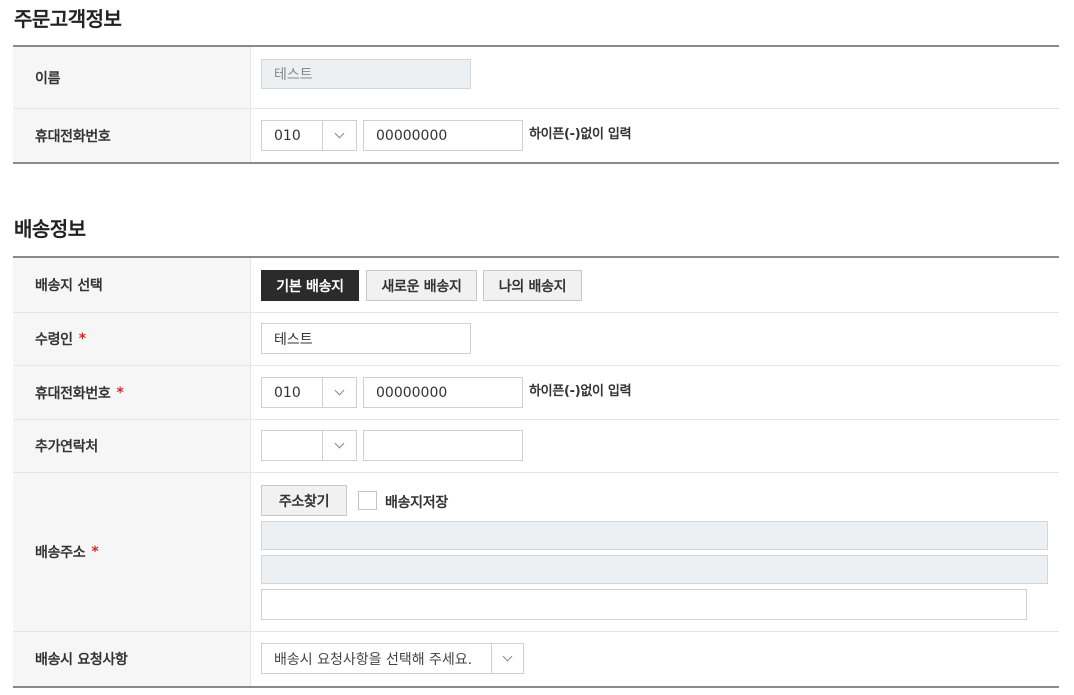 The image size is (1074, 695). I want to click on shipping-phone-value-cell: 010 00000000 하이픈(-)없이 입력, so click(655, 392).